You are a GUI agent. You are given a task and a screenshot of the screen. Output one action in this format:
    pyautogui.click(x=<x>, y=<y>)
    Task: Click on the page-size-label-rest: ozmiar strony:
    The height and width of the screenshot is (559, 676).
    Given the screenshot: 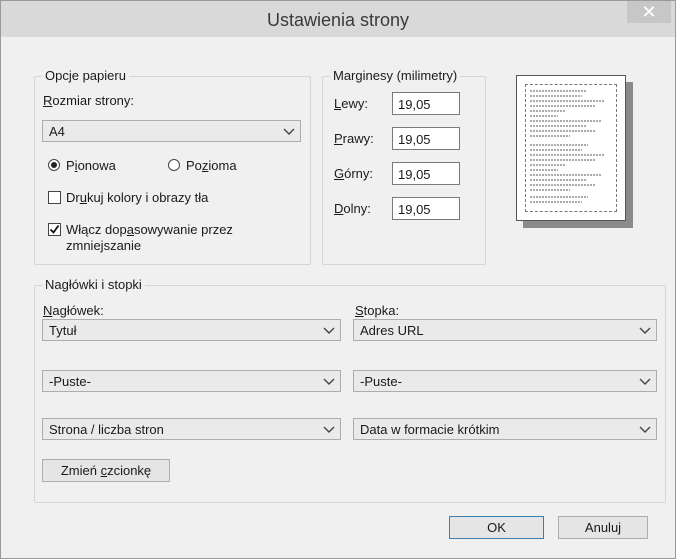 What is the action you would take?
    pyautogui.click(x=93, y=100)
    